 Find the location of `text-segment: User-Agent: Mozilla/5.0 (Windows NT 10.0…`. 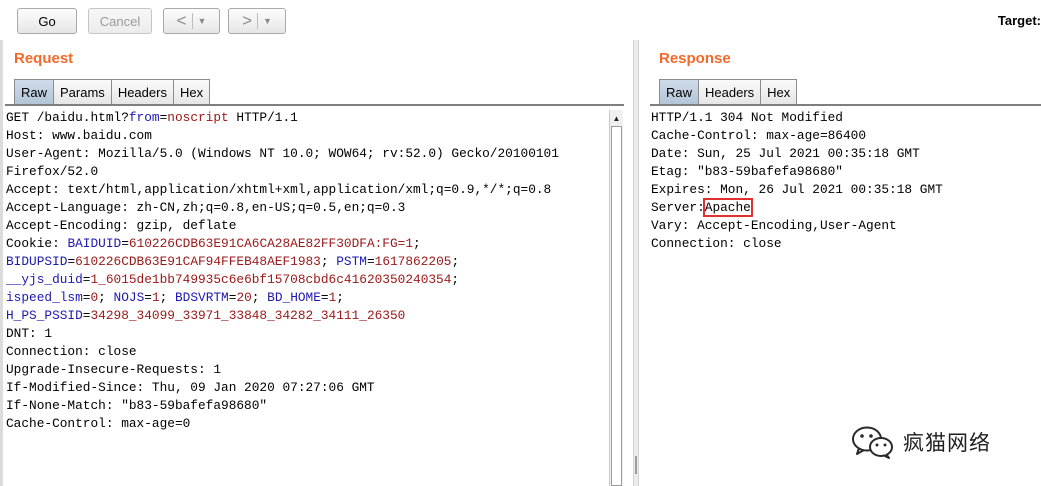

text-segment: User-Agent: Mozilla/5.0 (Windows NT 10.0… is located at coordinates (282, 153).